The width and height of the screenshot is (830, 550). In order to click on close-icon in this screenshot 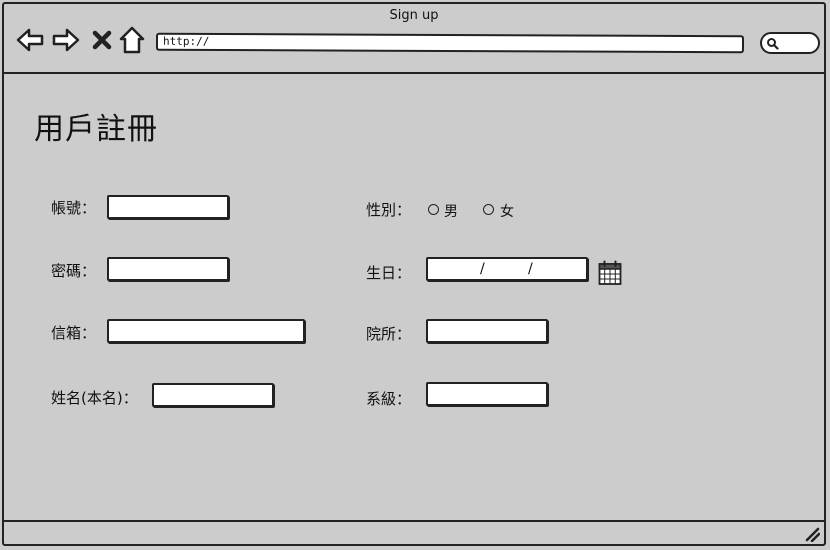, I will do `click(102, 40)`.